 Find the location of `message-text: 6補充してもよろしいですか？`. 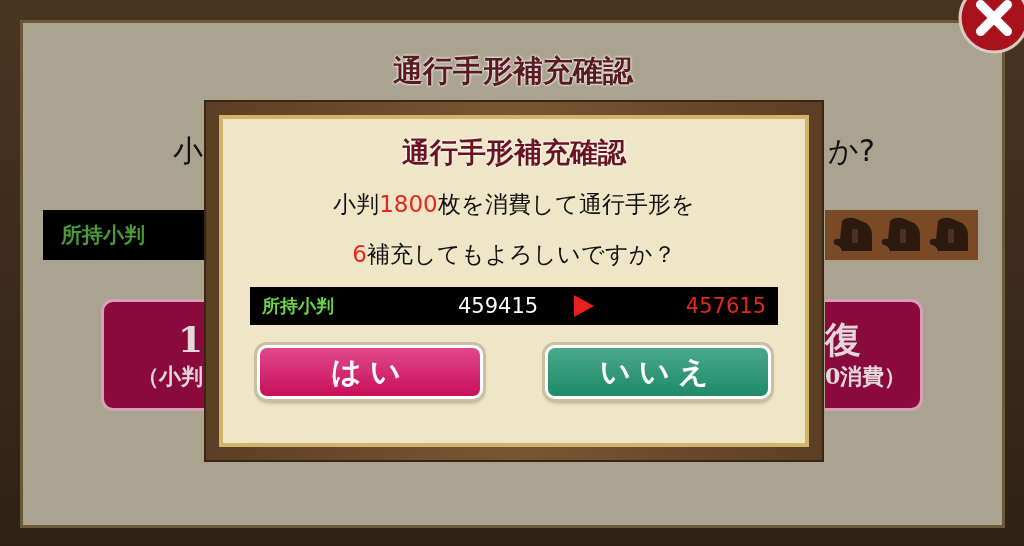

message-text: 6補充してもよろしいですか？ is located at coordinates (514, 254).